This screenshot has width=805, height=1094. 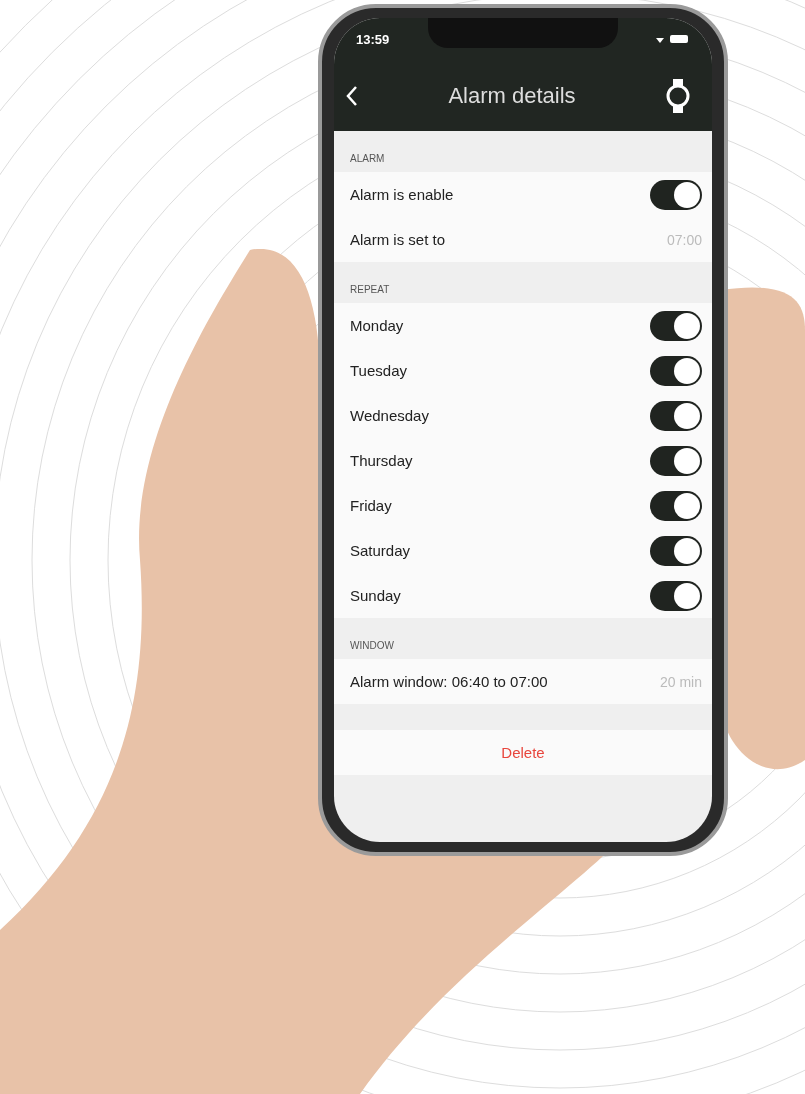 I want to click on settings-row: Thursday, so click(x=523, y=460).